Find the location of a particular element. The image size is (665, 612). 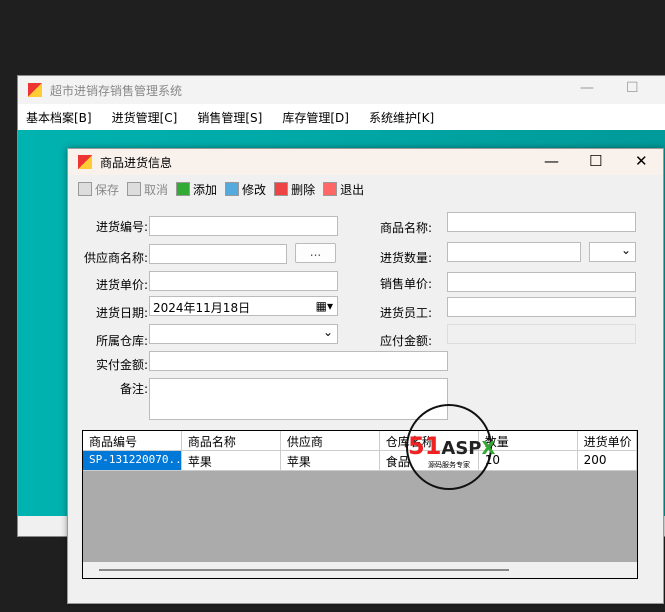

unit-price-label: 进货单价: is located at coordinates (121, 285).